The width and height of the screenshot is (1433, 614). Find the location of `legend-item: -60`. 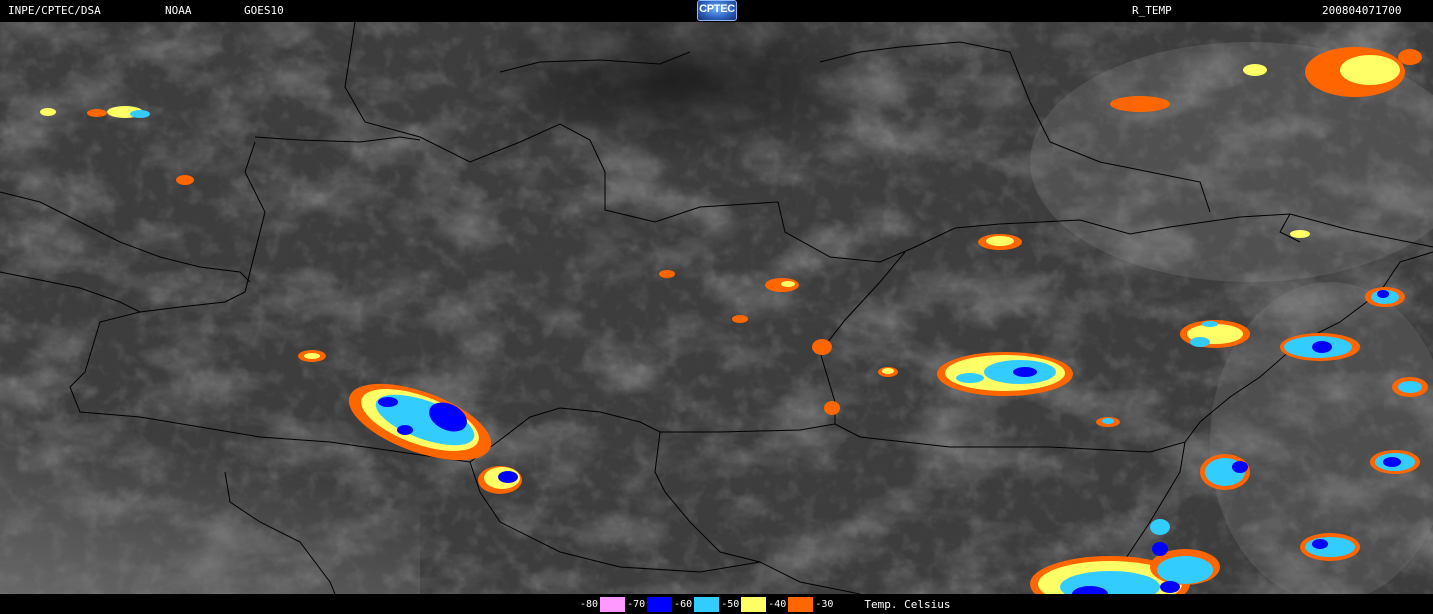

legend-item: -60 is located at coordinates (696, 604).